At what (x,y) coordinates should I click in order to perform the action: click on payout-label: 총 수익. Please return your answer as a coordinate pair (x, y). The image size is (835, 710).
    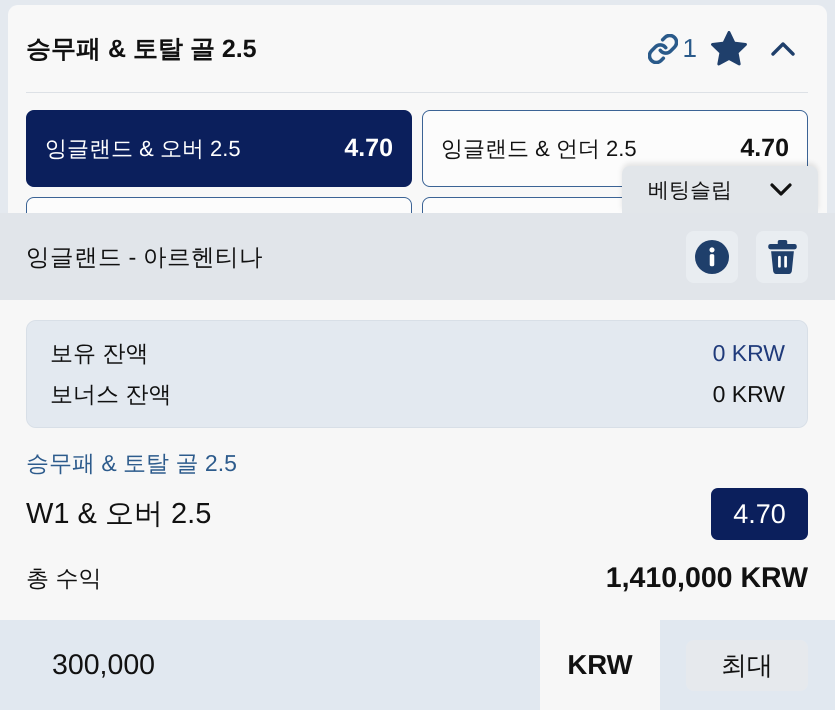
    Looking at the image, I should click on (64, 578).